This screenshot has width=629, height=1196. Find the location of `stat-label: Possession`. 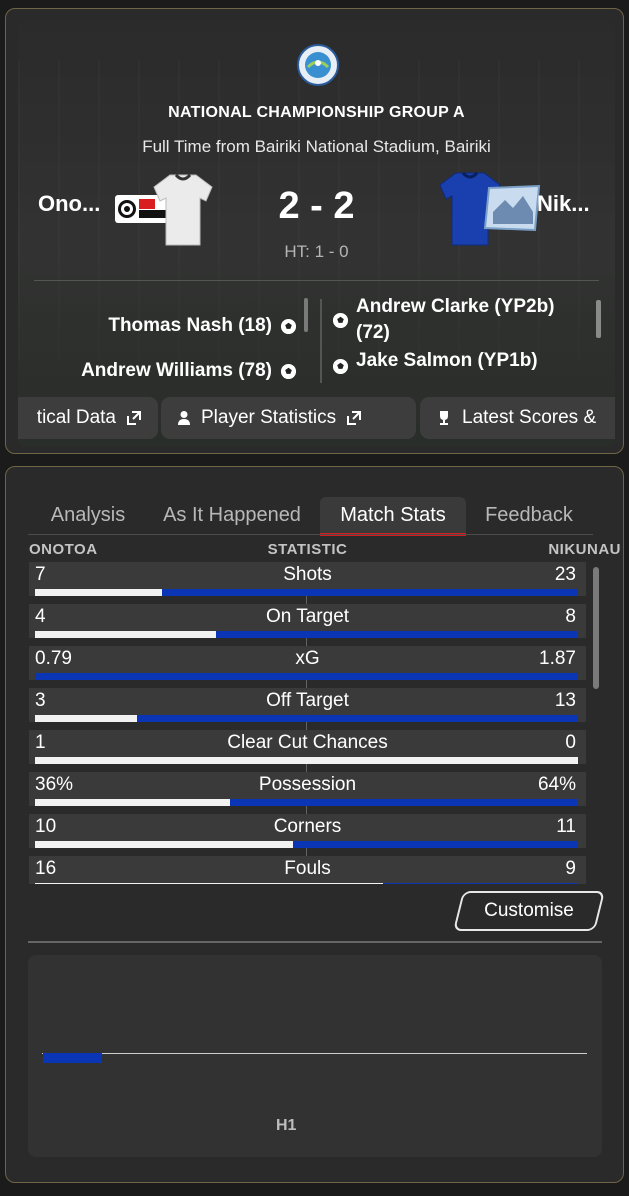

stat-label: Possession is located at coordinates (307, 784).